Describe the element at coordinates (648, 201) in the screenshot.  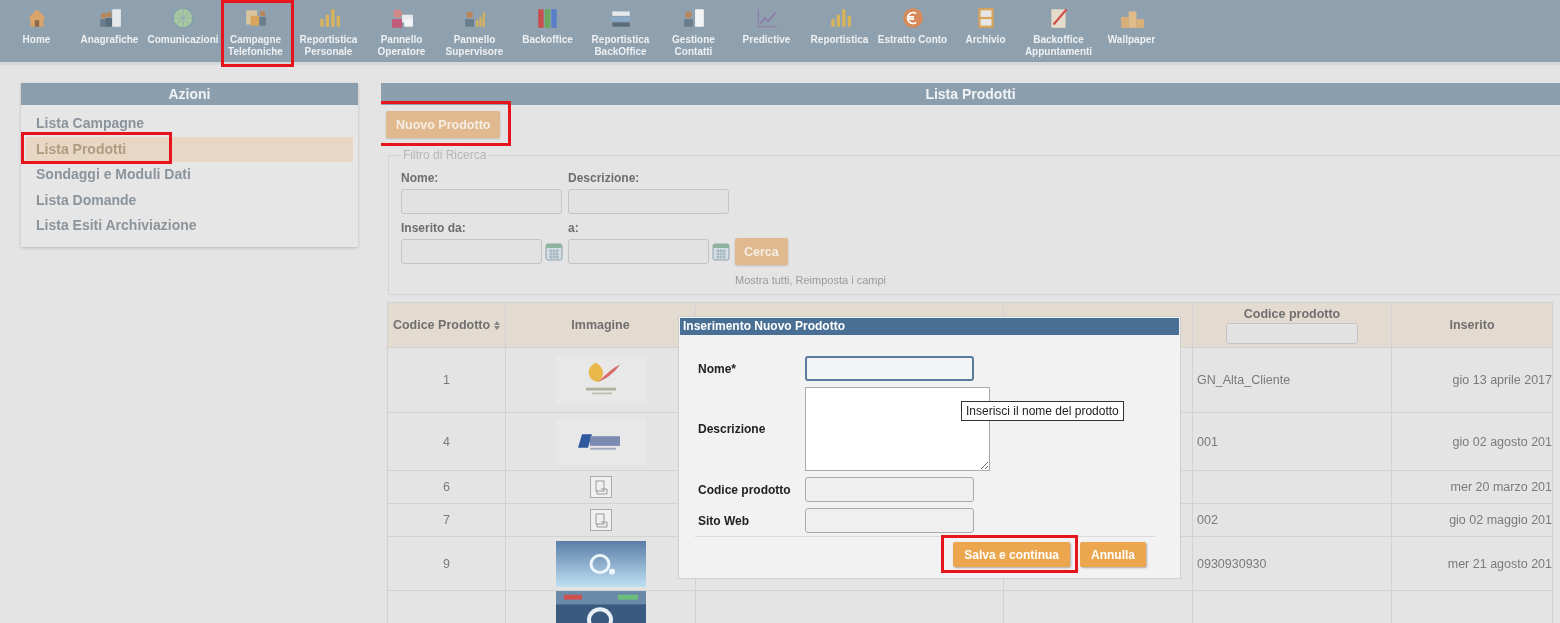
I see `description-input` at that location.